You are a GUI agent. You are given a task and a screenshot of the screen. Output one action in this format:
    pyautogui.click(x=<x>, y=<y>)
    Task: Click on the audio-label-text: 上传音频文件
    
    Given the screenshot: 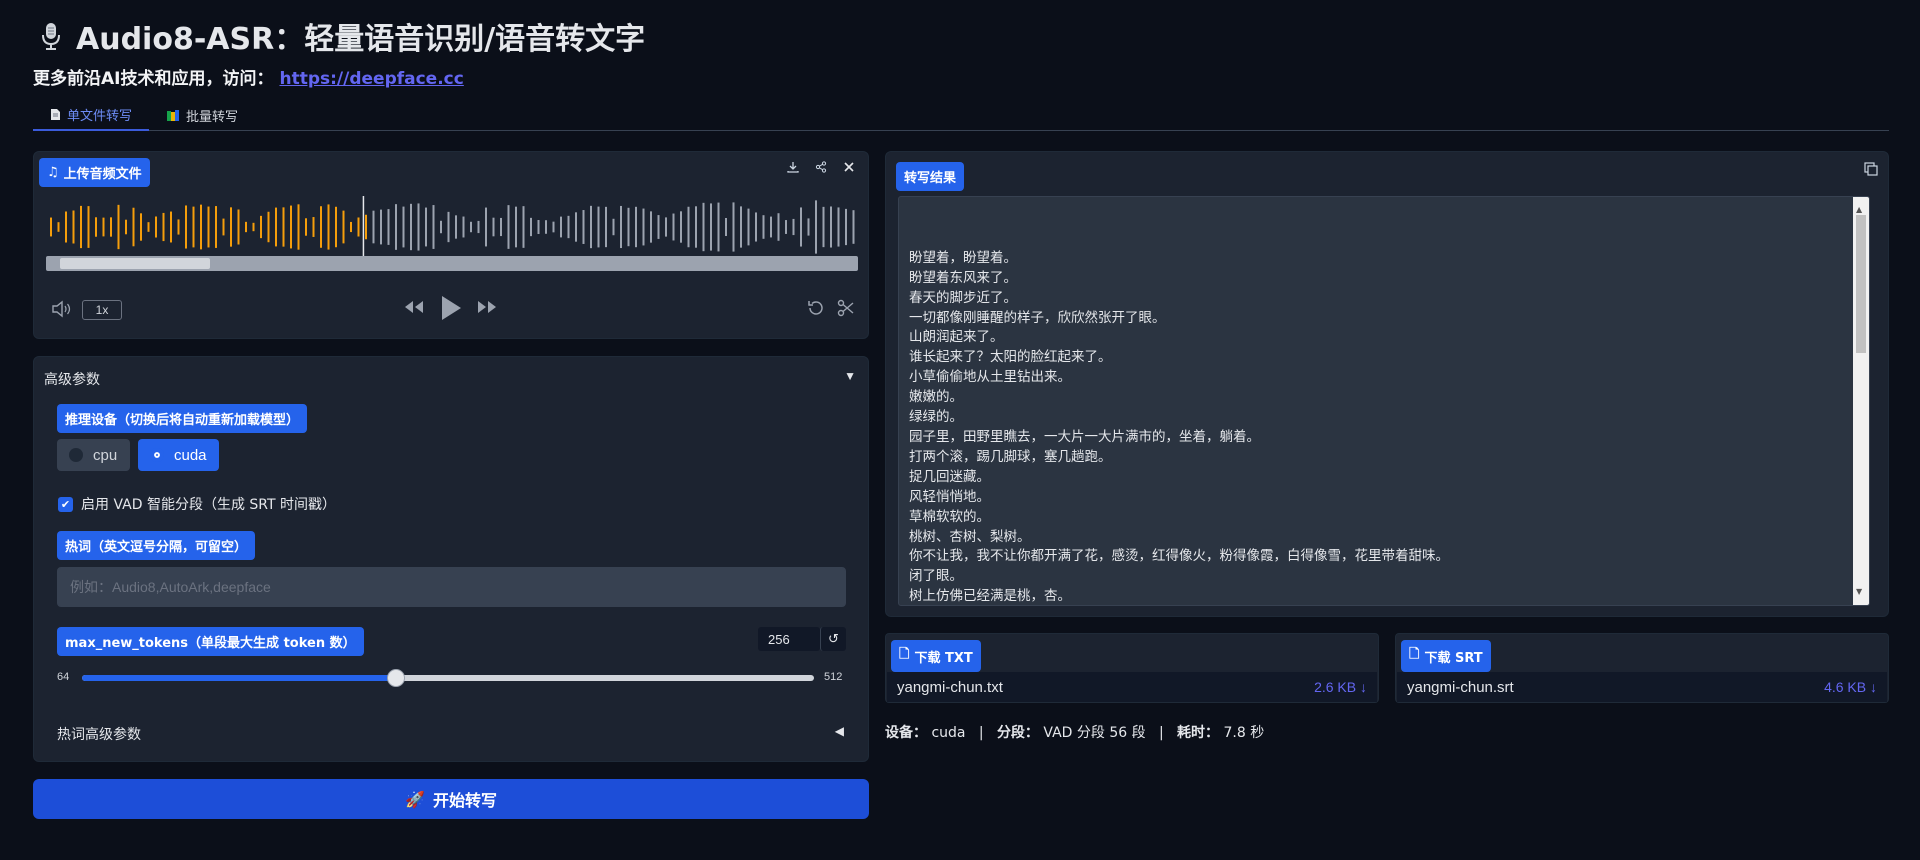 What is the action you would take?
    pyautogui.click(x=102, y=174)
    